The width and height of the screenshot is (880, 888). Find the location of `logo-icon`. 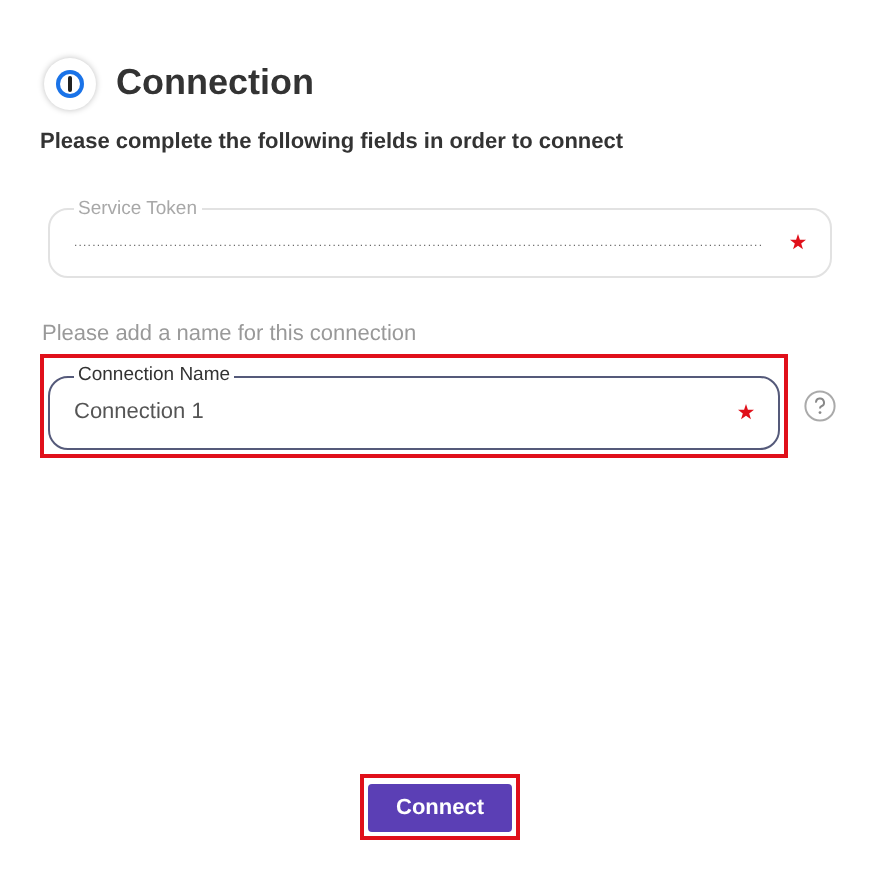

logo-icon is located at coordinates (70, 83).